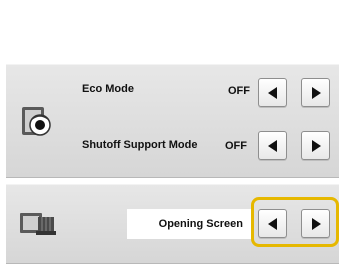 This screenshot has width=339, height=264. I want to click on eco-mode-right-button, so click(315, 92).